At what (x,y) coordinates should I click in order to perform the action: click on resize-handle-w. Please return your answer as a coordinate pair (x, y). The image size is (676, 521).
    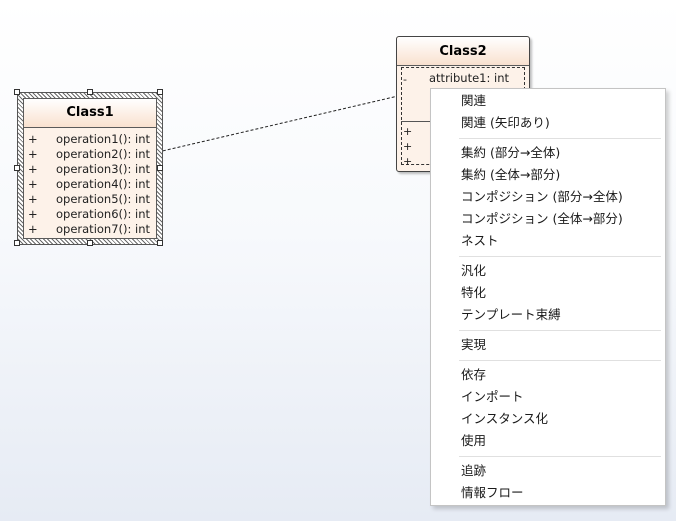
    Looking at the image, I should click on (17, 168).